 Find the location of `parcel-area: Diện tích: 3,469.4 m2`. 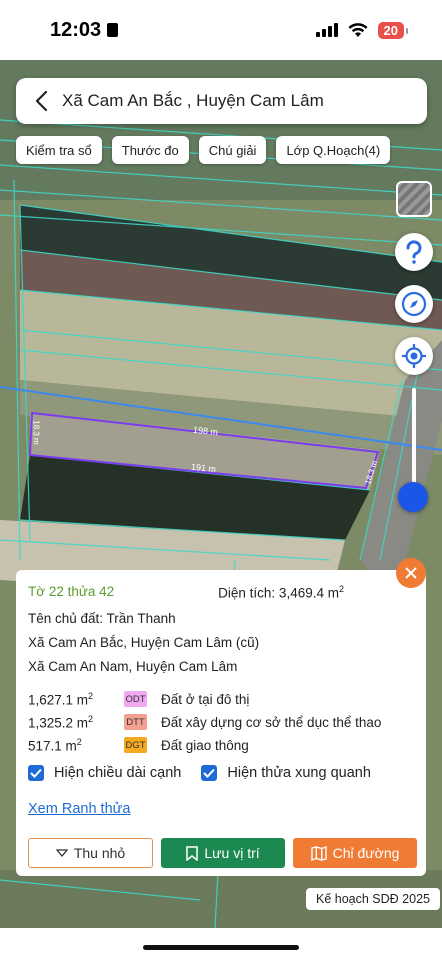

parcel-area: Diện tích: 3,469.4 m2 is located at coordinates (281, 592).